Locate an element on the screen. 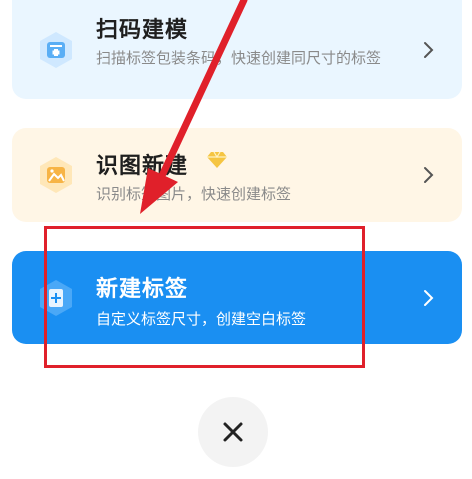  scan-create-desc: 扫描标签包装条码，快速创建同尺寸的标签 is located at coordinates (239, 58).